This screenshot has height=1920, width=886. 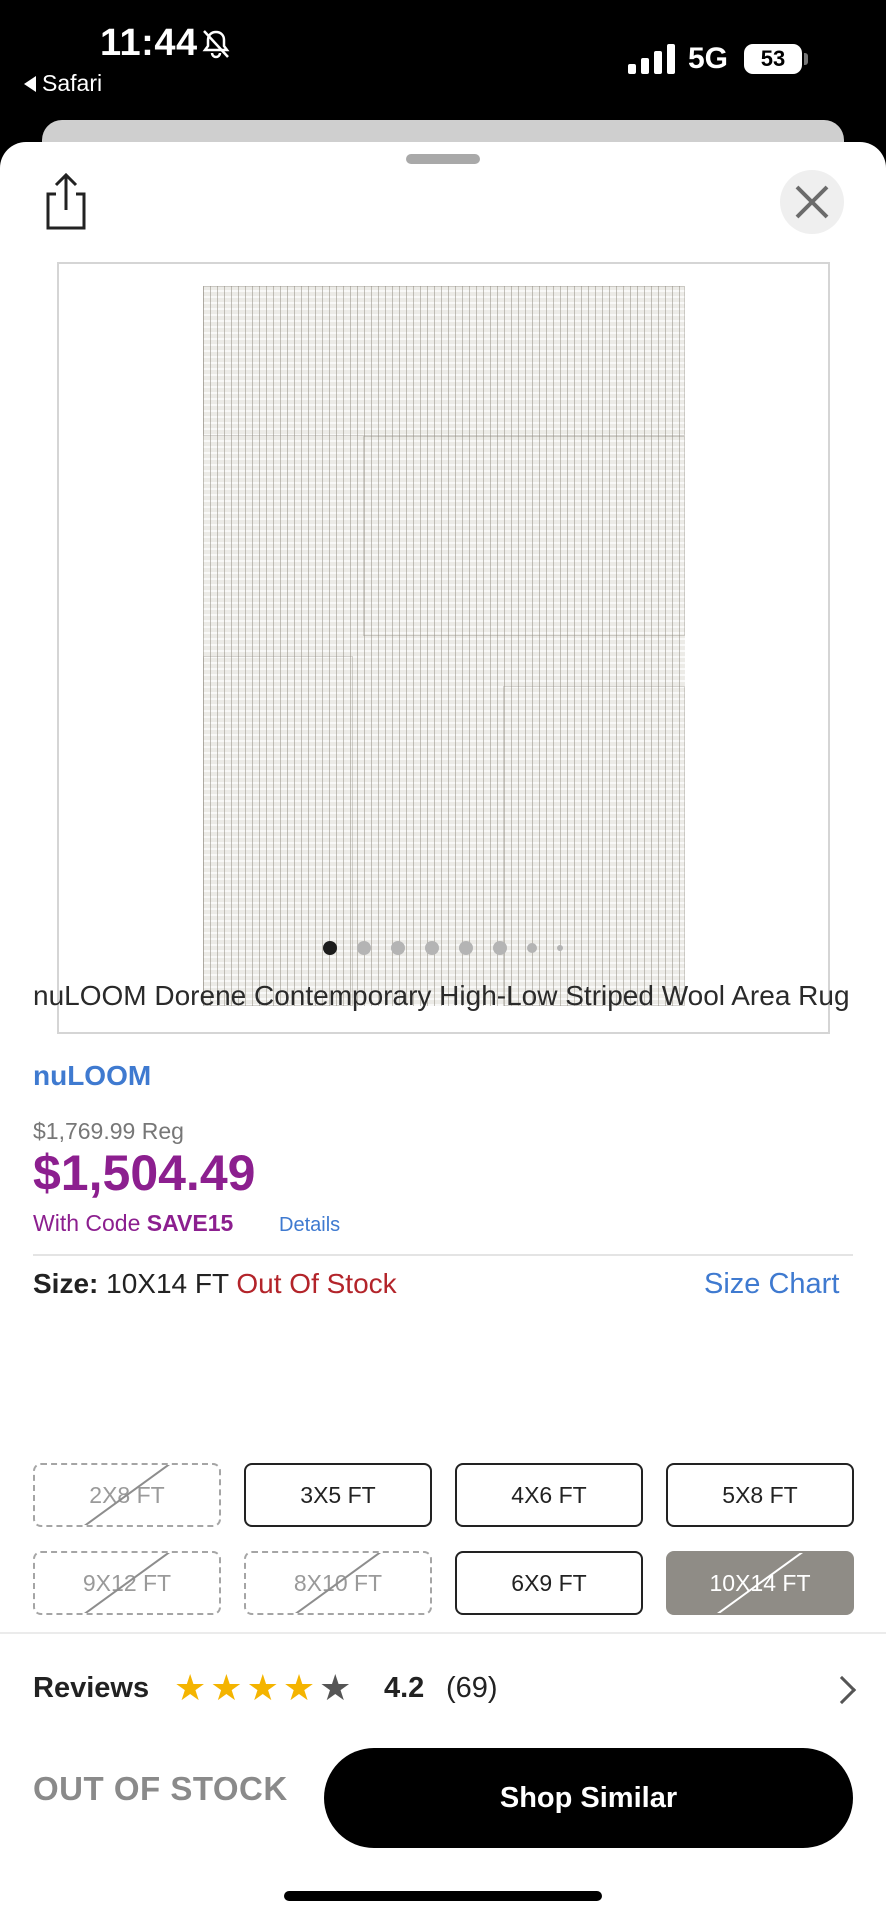 What do you see at coordinates (651, 59) in the screenshot?
I see `cellular-signal-icon` at bounding box center [651, 59].